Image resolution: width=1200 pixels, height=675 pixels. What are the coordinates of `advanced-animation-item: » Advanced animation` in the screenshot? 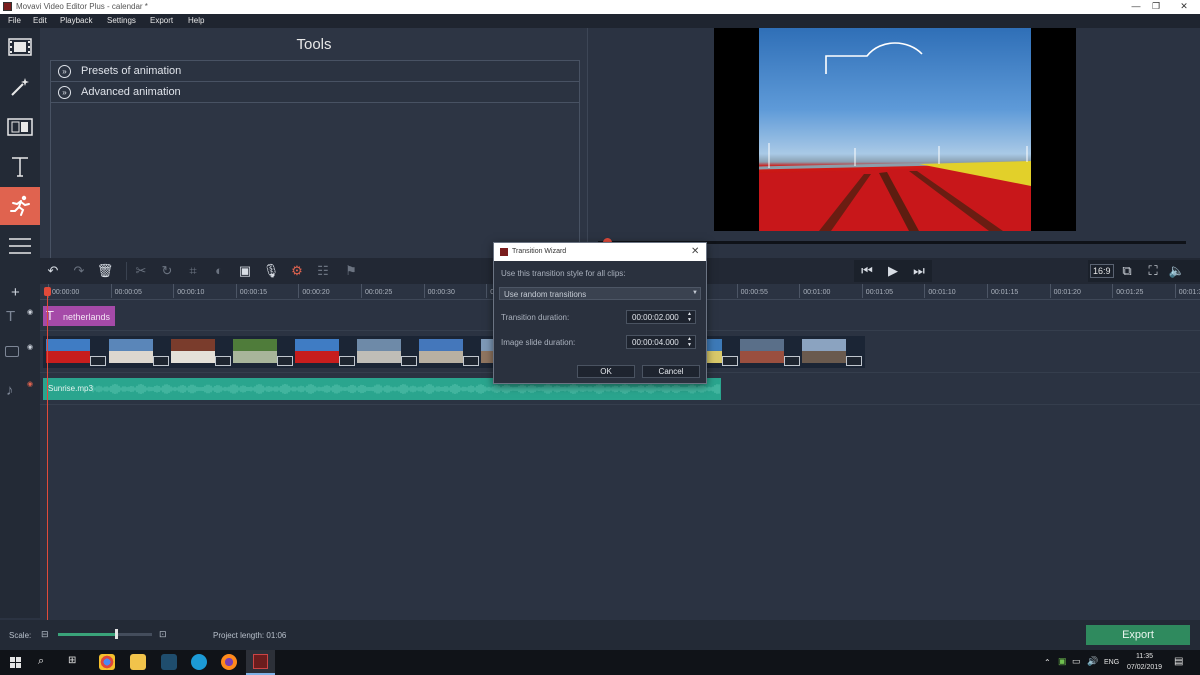 It's located at (315, 92).